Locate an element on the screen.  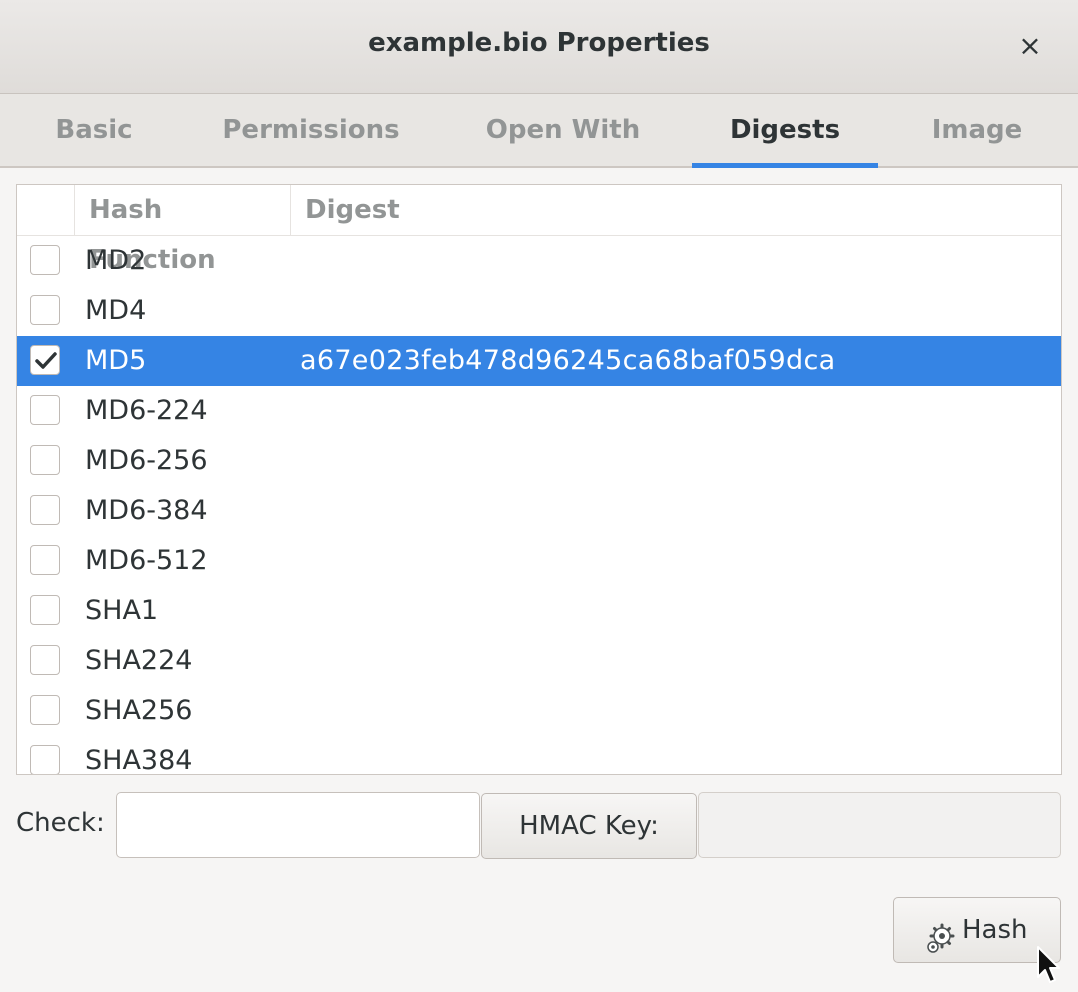
close-icon: × is located at coordinates (1030, 45).